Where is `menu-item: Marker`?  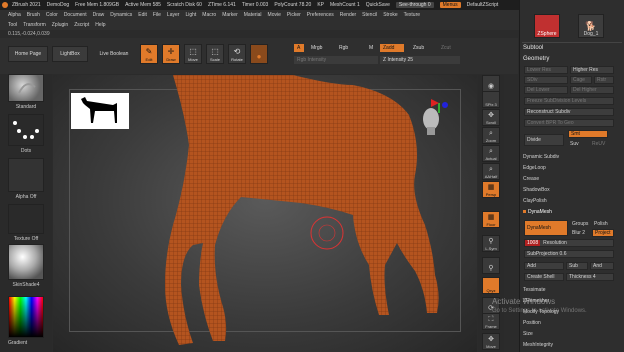
menu-item: Marker is located at coordinates (230, 15).